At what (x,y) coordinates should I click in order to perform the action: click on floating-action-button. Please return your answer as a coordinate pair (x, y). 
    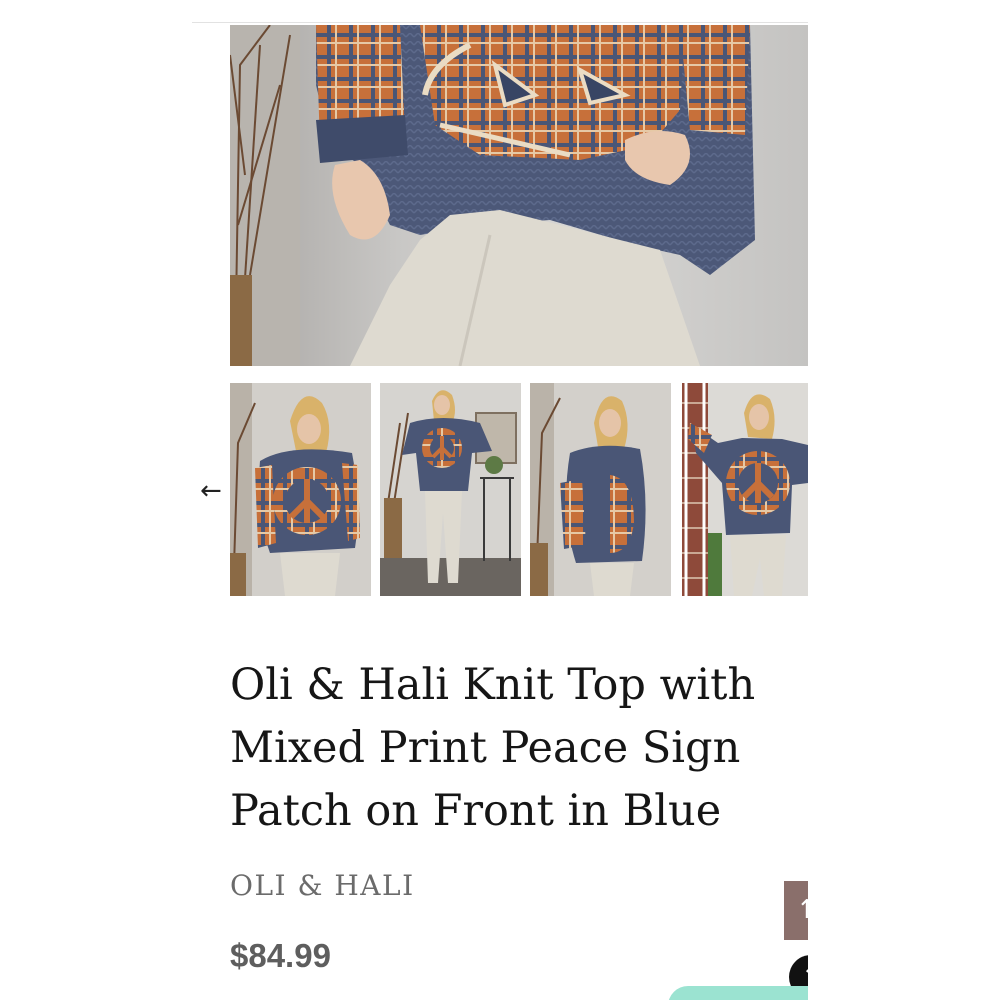
    Looking at the image, I should click on (738, 993).